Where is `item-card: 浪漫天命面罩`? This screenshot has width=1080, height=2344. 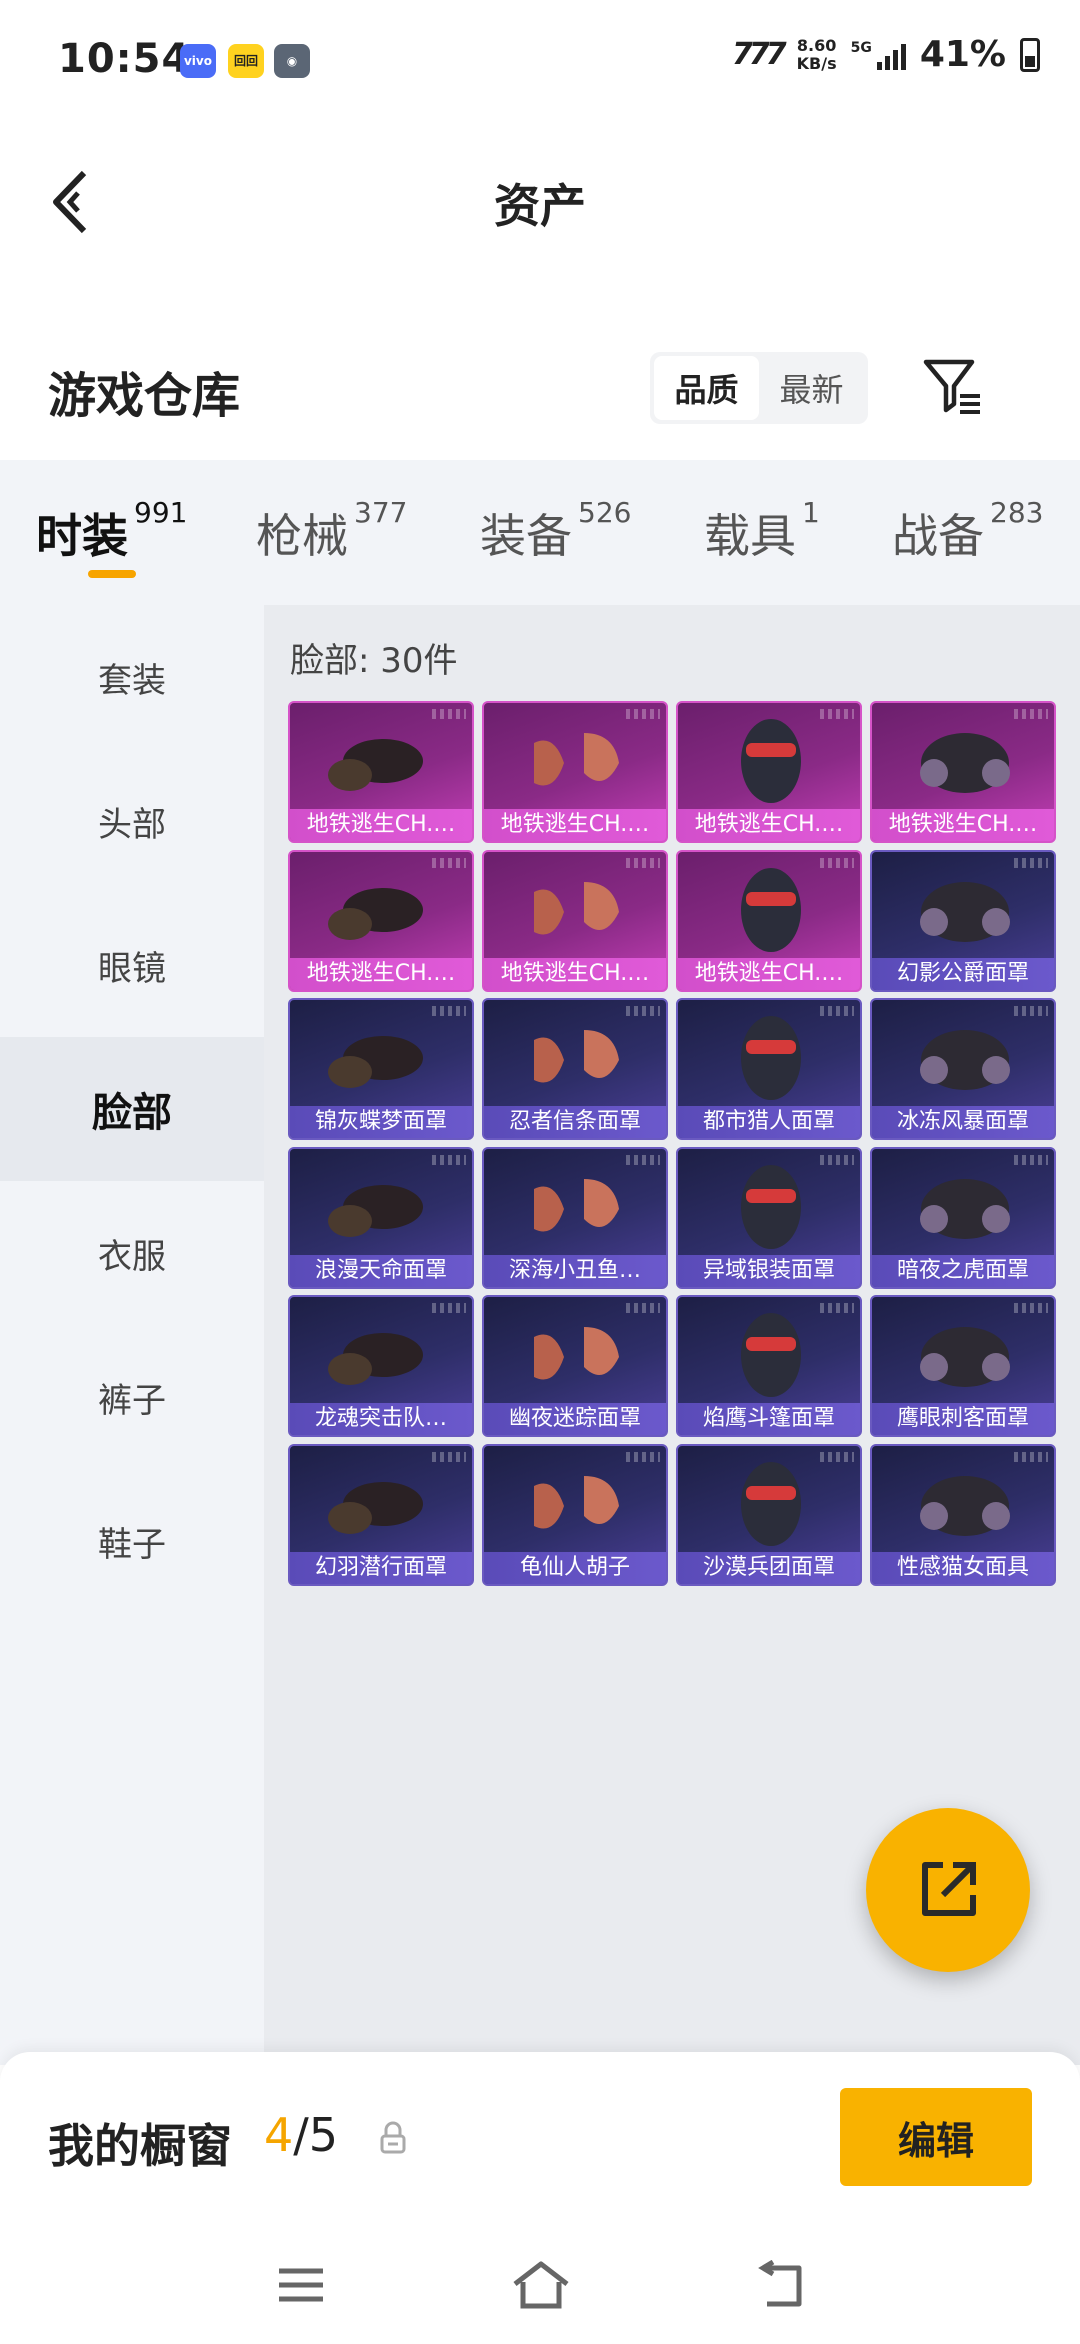 item-card: 浪漫天命面罩 is located at coordinates (381, 1217).